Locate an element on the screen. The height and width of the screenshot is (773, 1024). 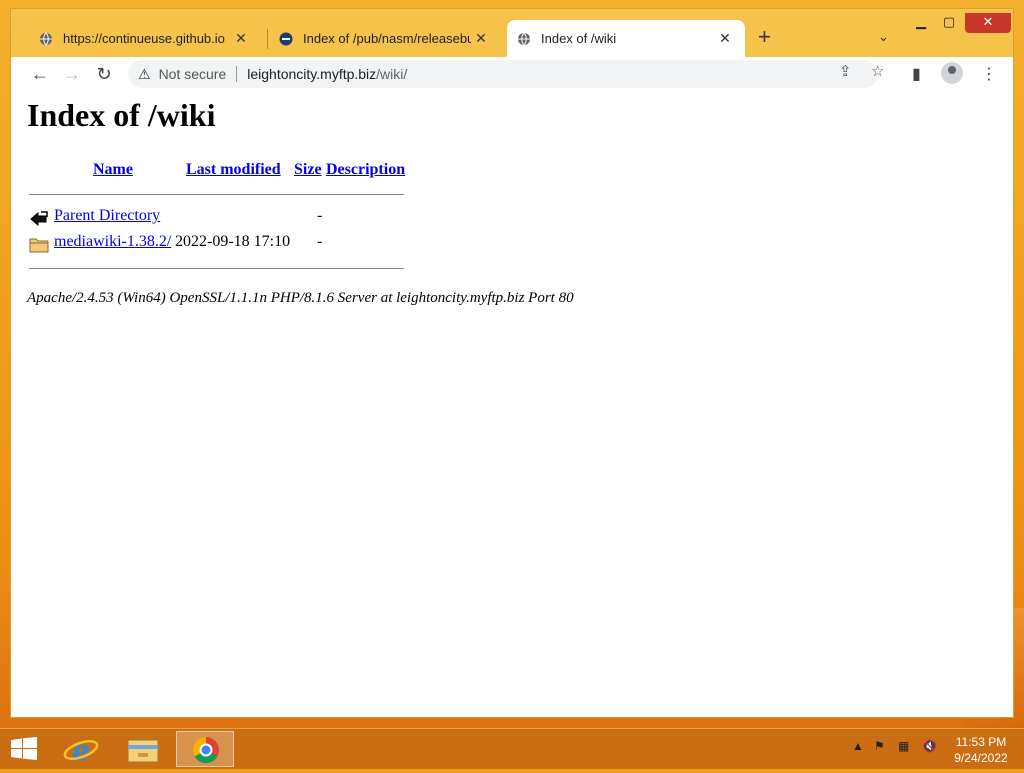
column-header-size: Size is located at coordinates (308, 170).